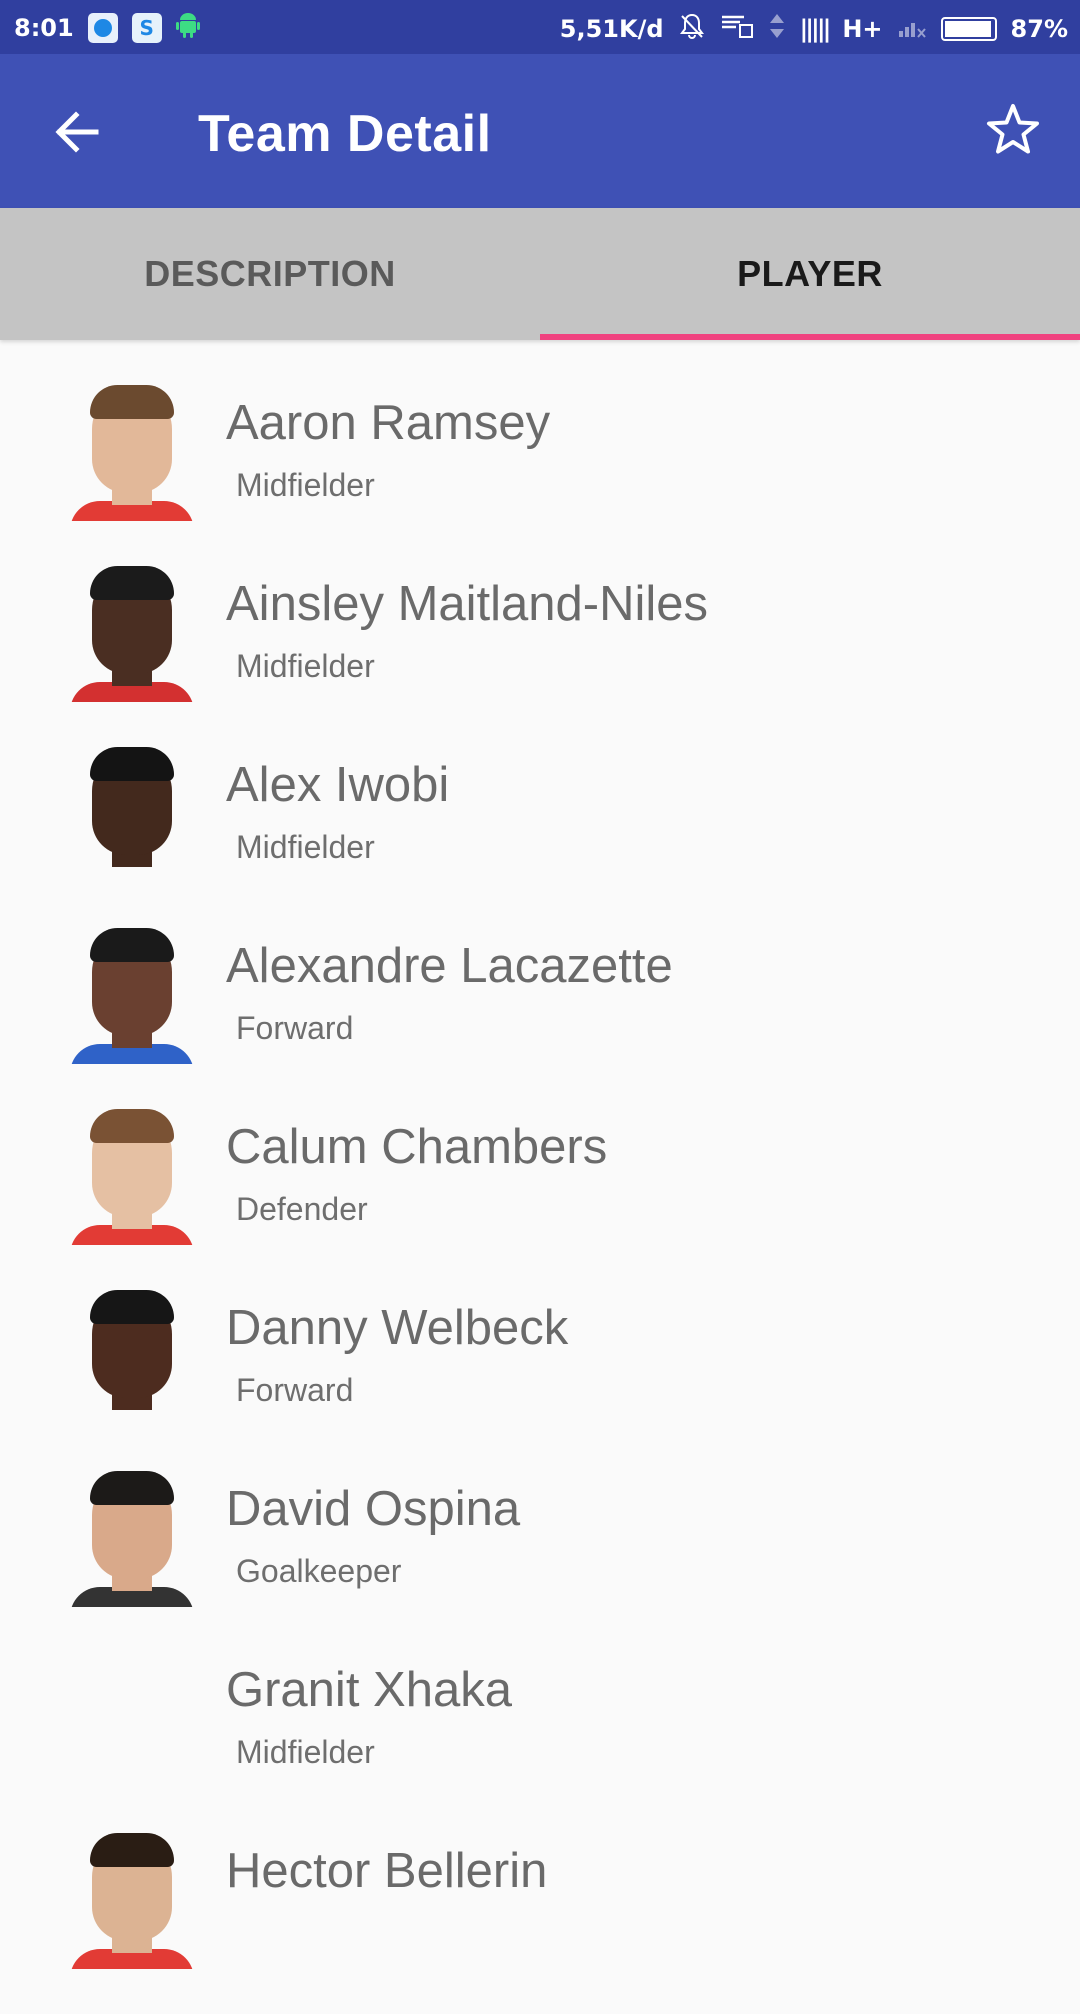 The width and height of the screenshot is (1080, 2014). I want to click on player-name: Ainsley Maitland-Niles, so click(467, 604).